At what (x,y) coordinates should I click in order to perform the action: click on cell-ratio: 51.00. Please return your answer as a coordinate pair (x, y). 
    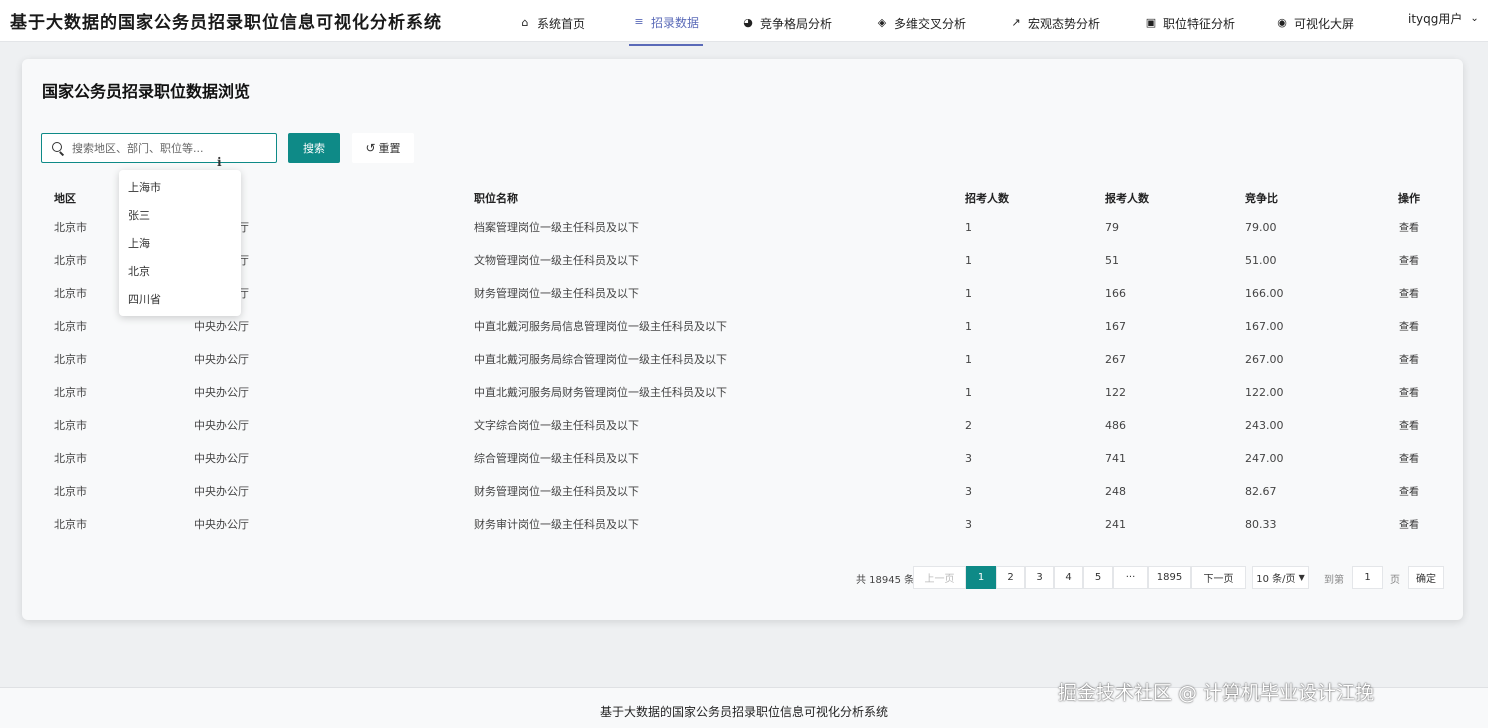
    Looking at the image, I should click on (1261, 260).